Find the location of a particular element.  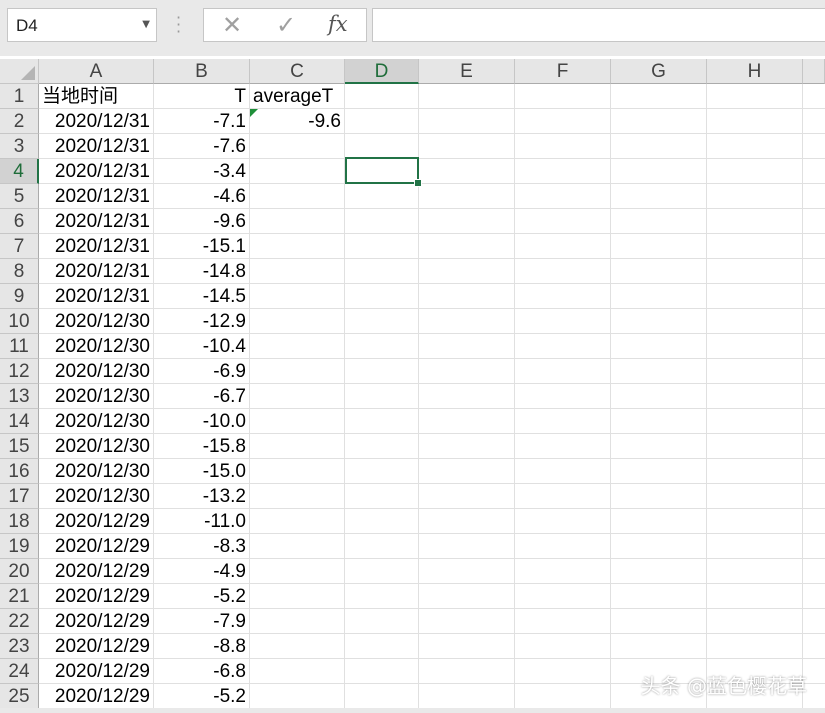

cell-b17: -13.2 is located at coordinates (202, 496).